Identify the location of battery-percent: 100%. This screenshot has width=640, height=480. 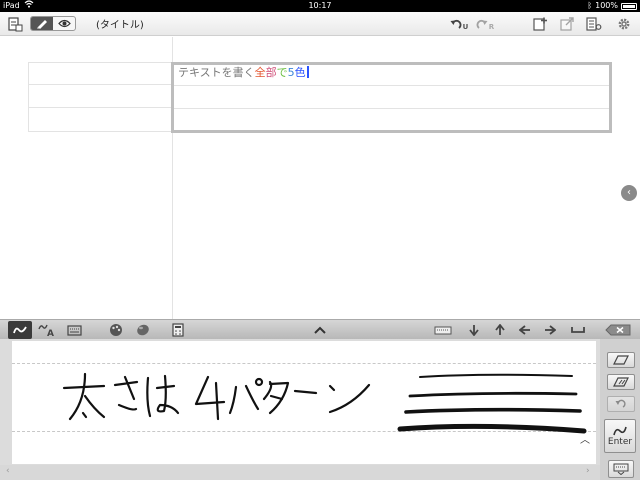
(606, 5).